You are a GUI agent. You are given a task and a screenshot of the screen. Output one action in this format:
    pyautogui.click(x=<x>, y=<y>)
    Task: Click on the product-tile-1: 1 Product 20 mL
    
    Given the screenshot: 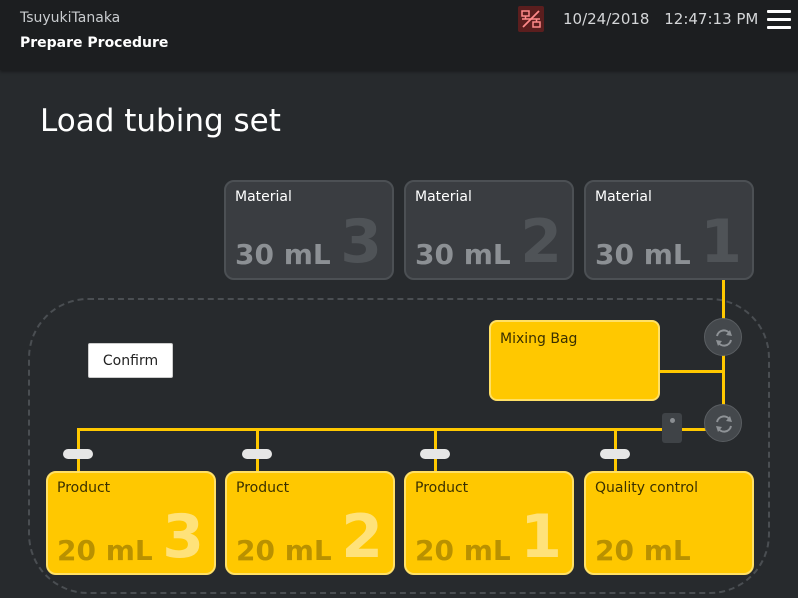 What is the action you would take?
    pyautogui.click(x=489, y=523)
    